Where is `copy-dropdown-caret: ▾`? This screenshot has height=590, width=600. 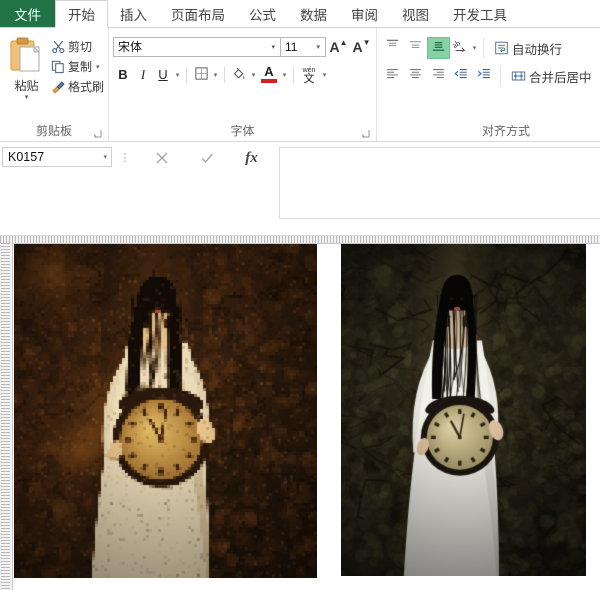
copy-dropdown-caret: ▾ is located at coordinates (98, 67).